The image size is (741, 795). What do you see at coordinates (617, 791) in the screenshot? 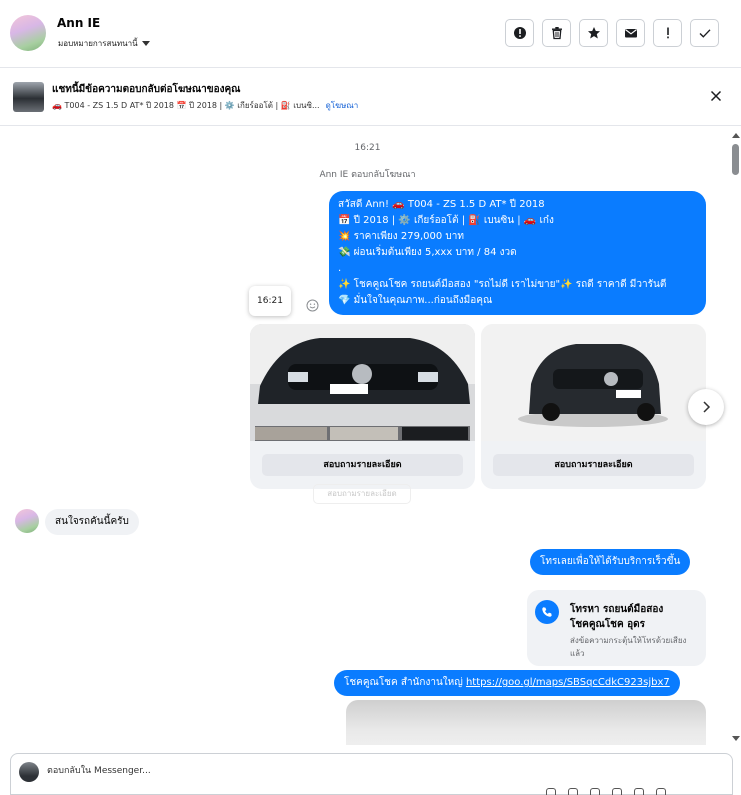
I see `emoji-icon` at bounding box center [617, 791].